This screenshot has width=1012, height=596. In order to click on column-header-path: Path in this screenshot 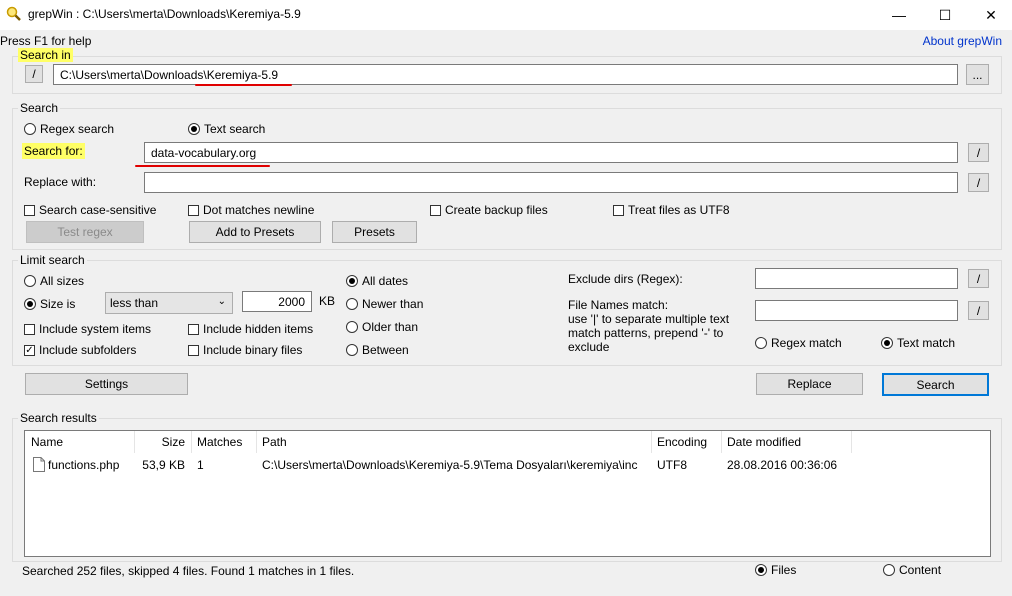, I will do `click(453, 442)`.